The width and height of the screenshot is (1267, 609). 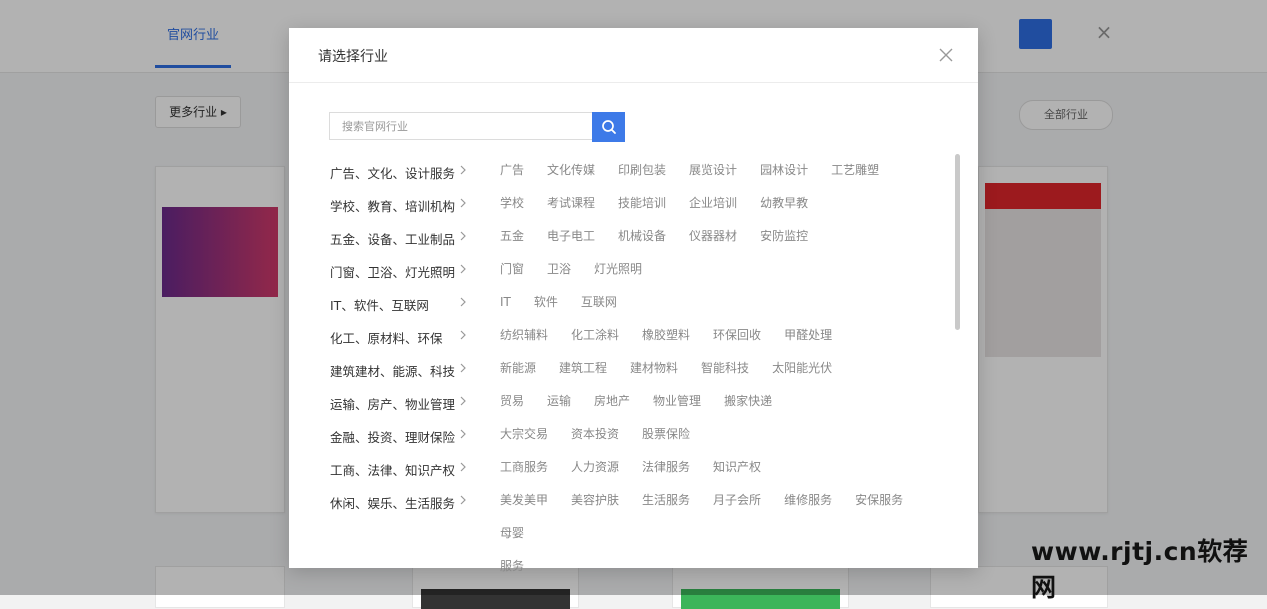 What do you see at coordinates (524, 500) in the screenshot?
I see `subcategory-item: 美发美甲` at bounding box center [524, 500].